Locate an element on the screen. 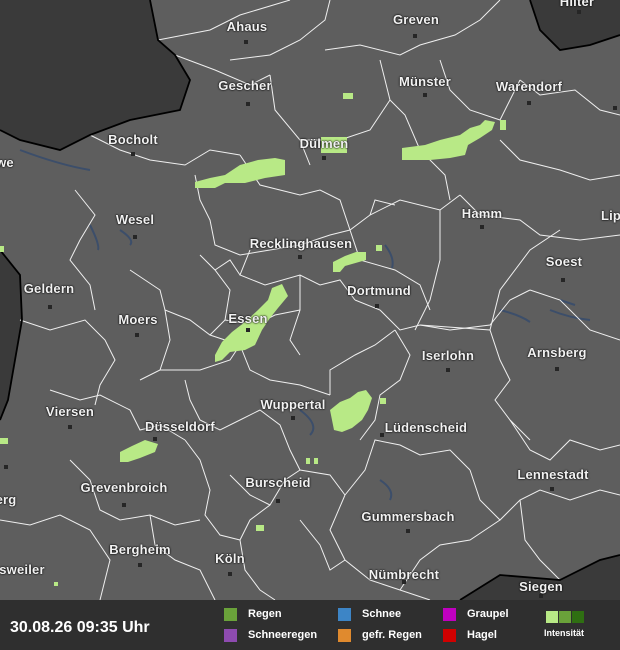 The height and width of the screenshot is (650, 620). city-label-hamm: Hamm is located at coordinates (482, 213).